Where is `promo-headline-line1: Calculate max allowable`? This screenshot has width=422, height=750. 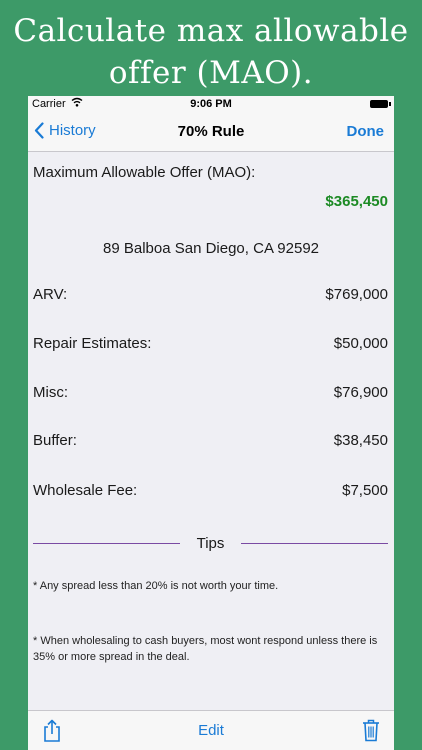
promo-headline-line1: Calculate max allowable is located at coordinates (211, 31).